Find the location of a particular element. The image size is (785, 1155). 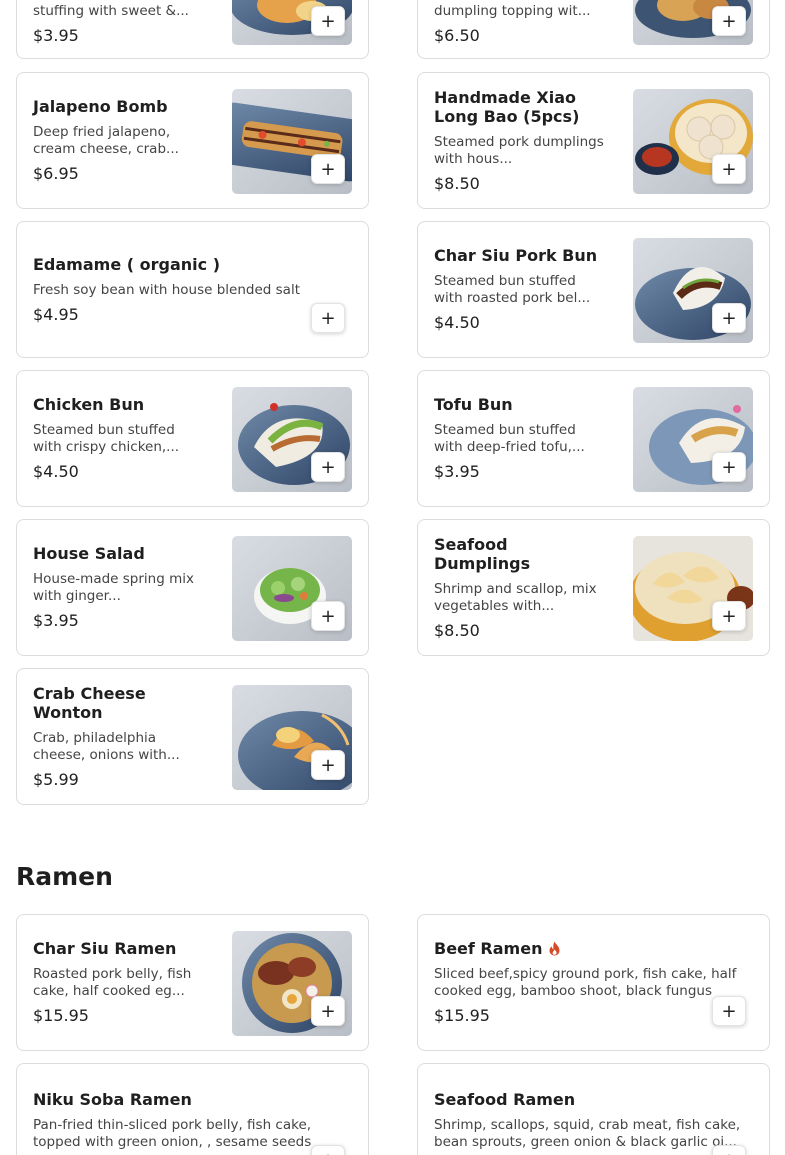

item-price: $4.95 is located at coordinates (56, 314).